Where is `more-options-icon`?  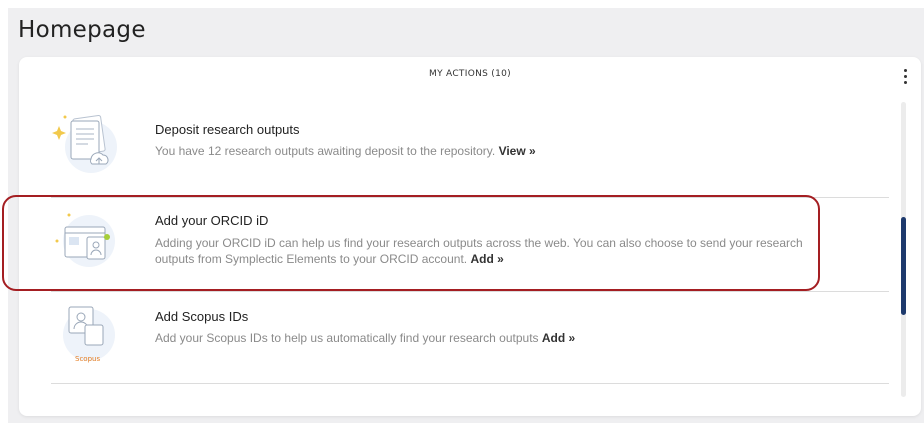 more-options-icon is located at coordinates (905, 78).